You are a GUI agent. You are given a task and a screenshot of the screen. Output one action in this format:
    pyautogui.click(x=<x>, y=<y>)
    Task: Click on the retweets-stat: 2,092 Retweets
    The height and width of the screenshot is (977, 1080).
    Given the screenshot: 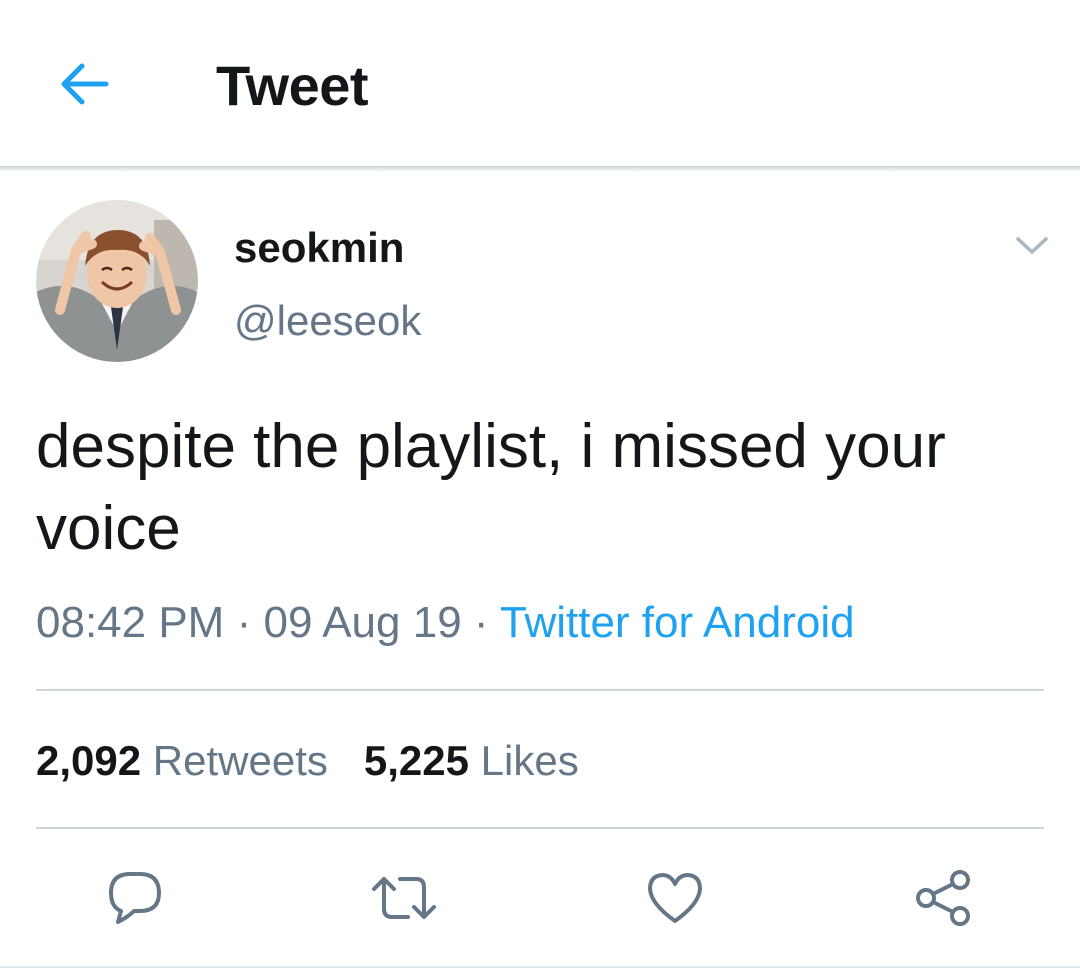 What is the action you would take?
    pyautogui.click(x=182, y=760)
    